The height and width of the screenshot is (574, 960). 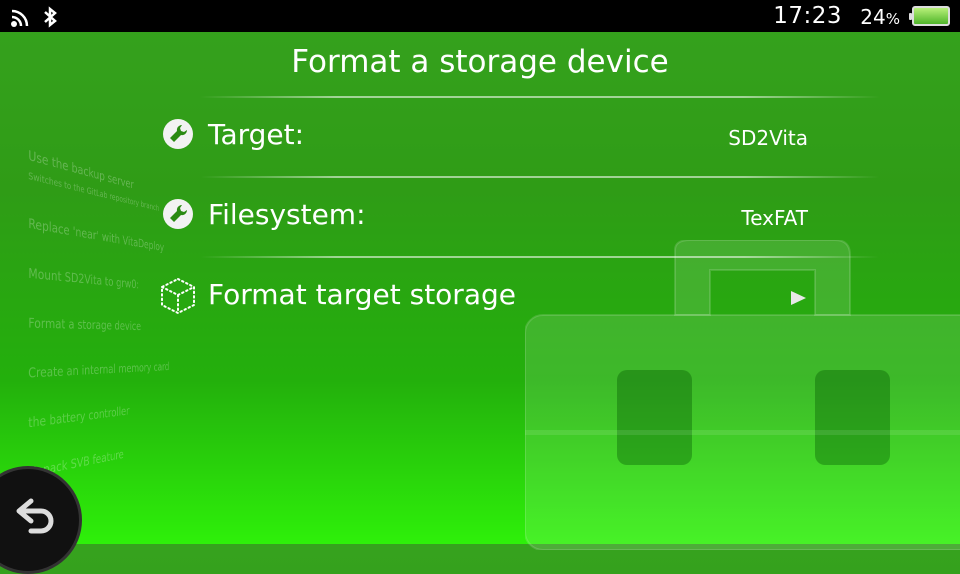 What do you see at coordinates (50, 17) in the screenshot?
I see `bluetooth-icon` at bounding box center [50, 17].